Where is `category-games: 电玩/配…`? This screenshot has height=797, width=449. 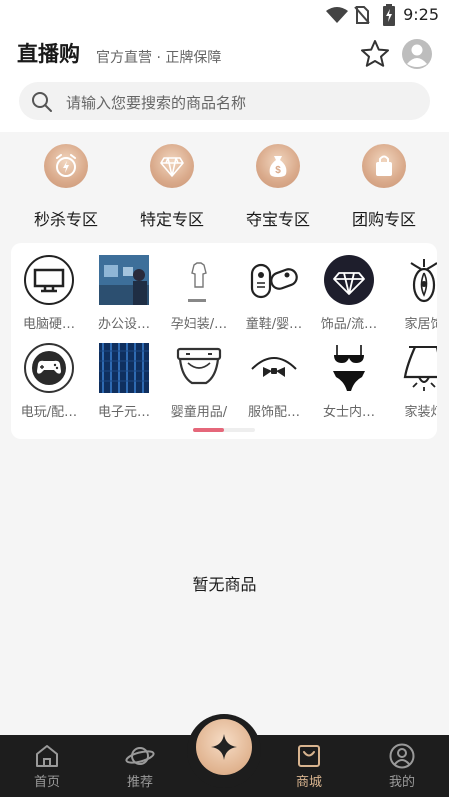
category-games: 电玩/配… is located at coordinates (49, 386).